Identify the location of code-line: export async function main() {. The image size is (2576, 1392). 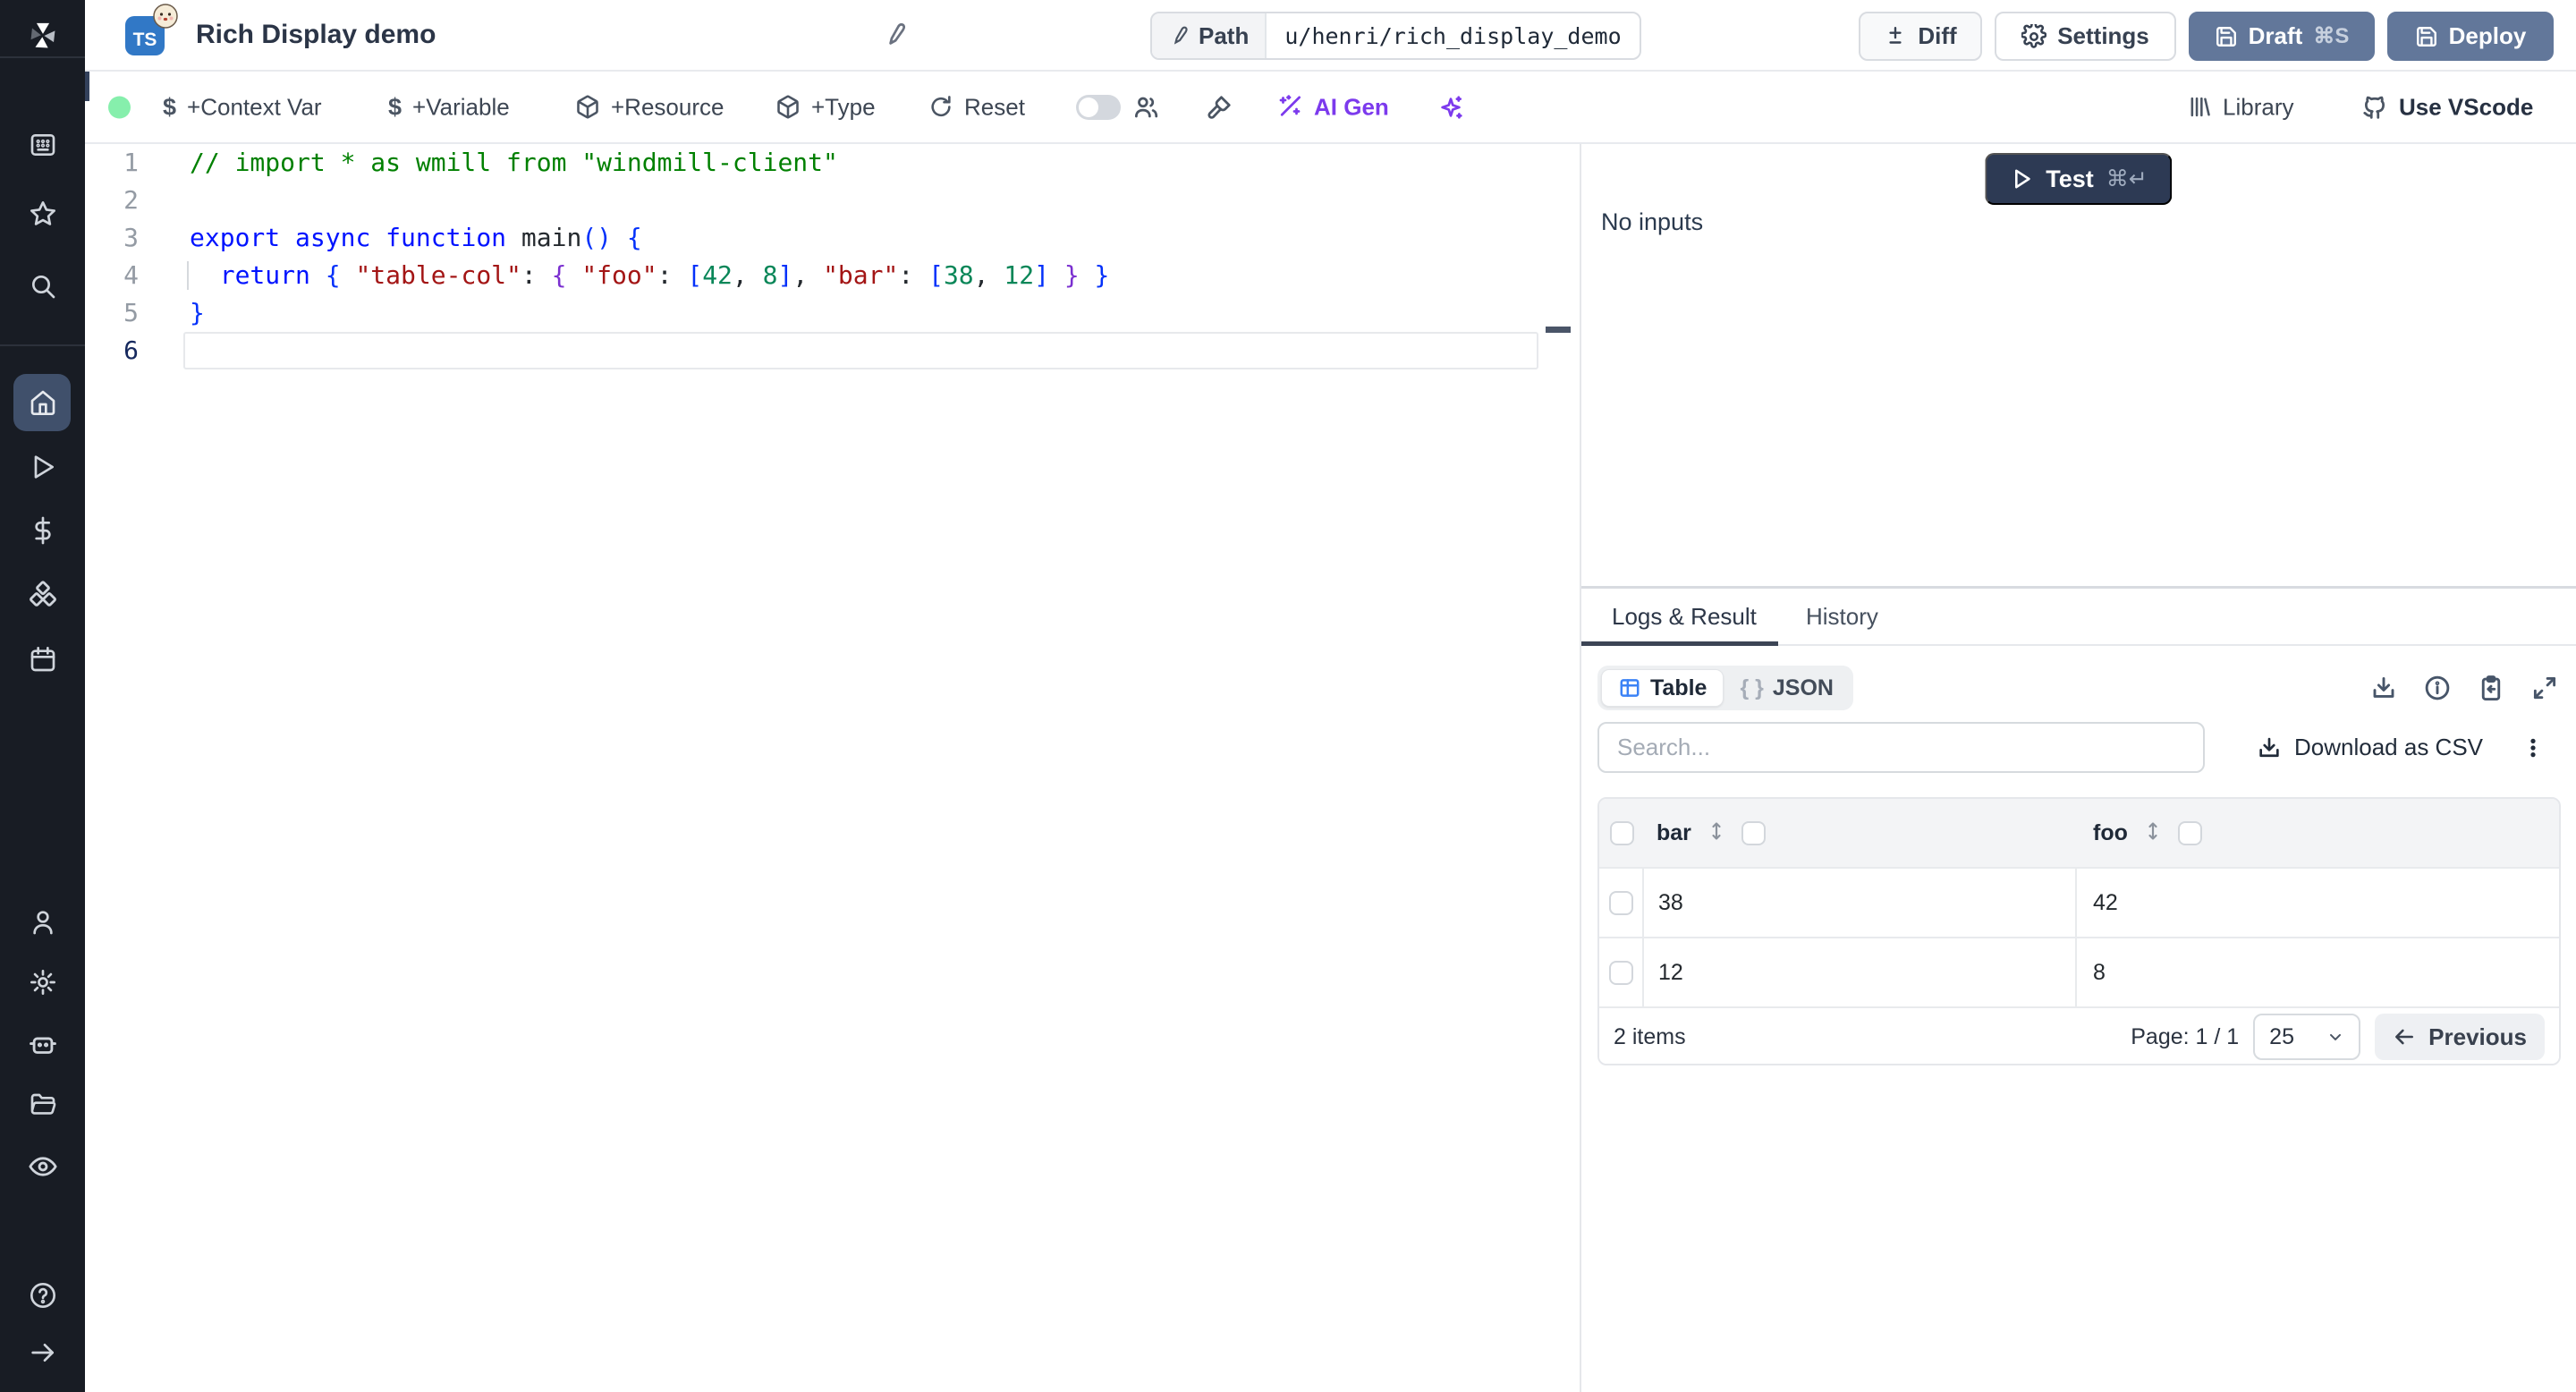
(416, 237).